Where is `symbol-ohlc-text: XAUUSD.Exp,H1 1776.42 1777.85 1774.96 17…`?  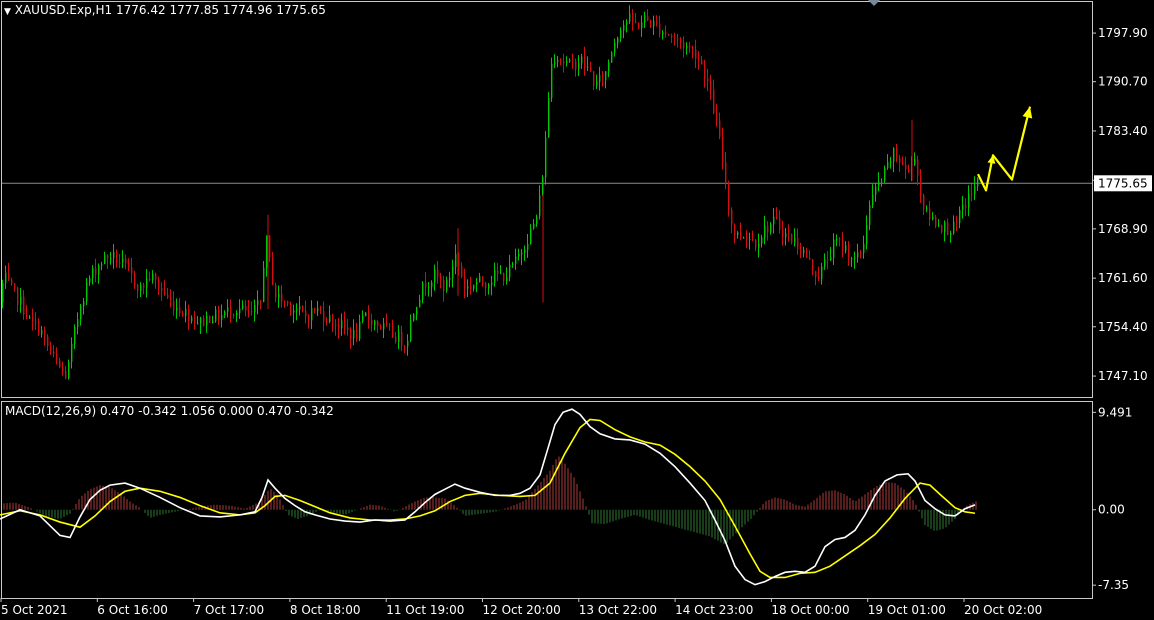 symbol-ohlc-text: XAUUSD.Exp,H1 1776.42 1777.85 1774.96 17… is located at coordinates (170, 10).